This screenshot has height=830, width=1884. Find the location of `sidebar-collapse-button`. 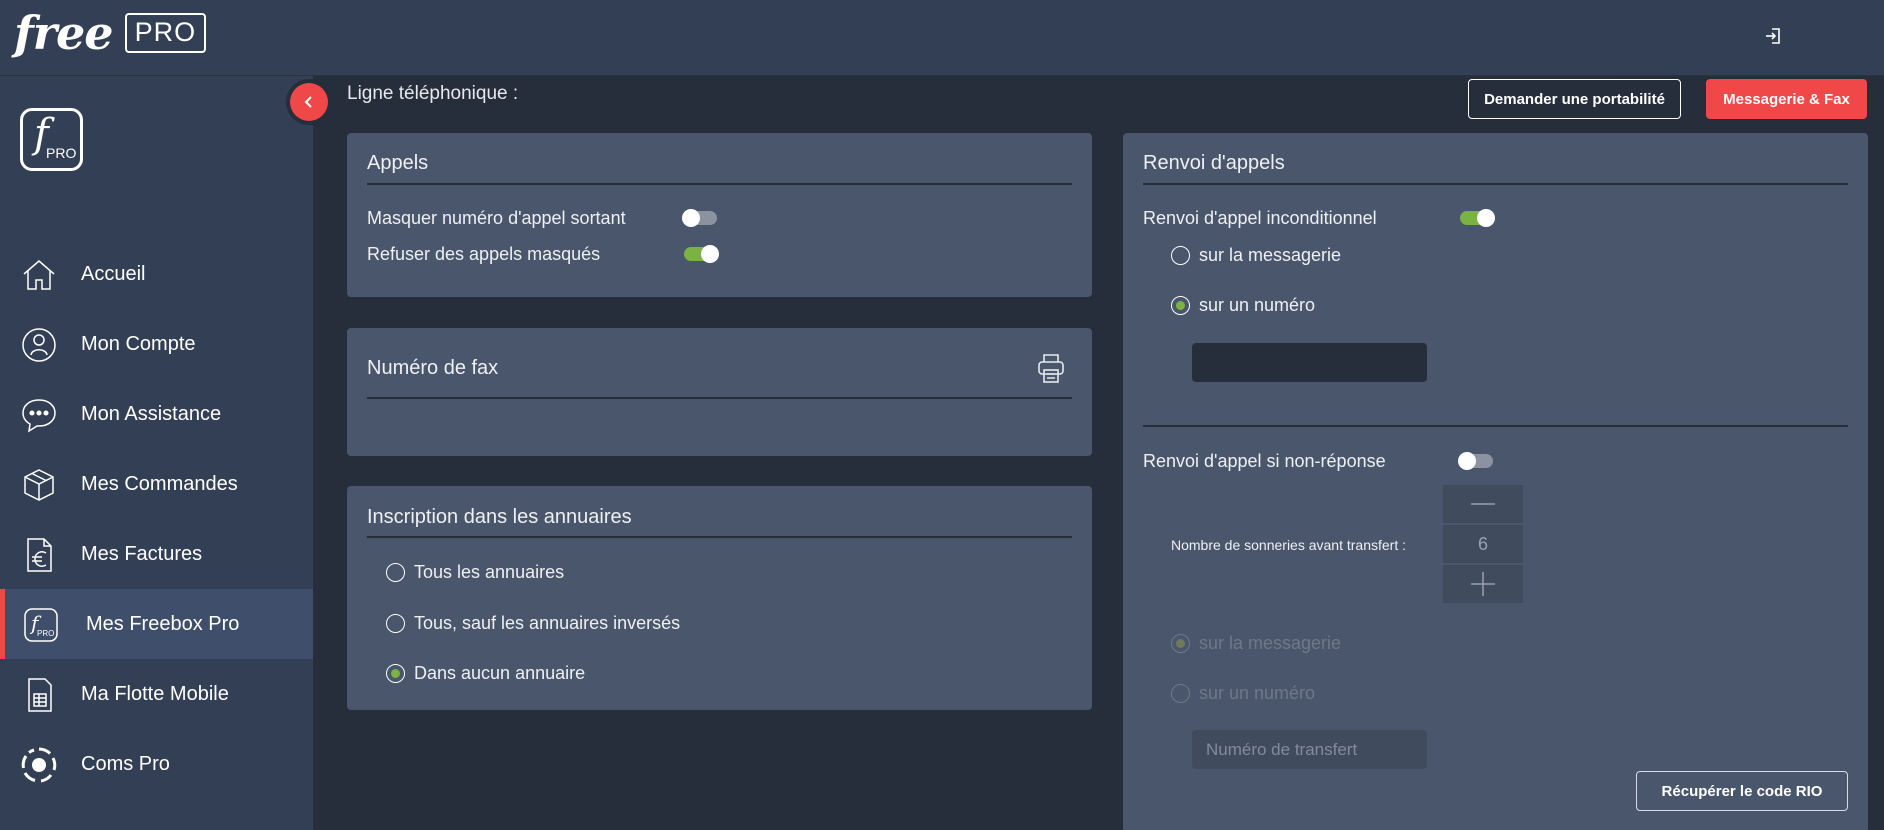

sidebar-collapse-button is located at coordinates (309, 102).